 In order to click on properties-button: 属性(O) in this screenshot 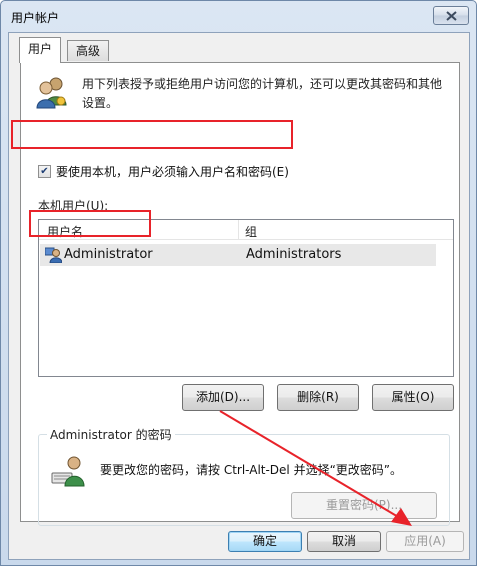, I will do `click(413, 397)`.